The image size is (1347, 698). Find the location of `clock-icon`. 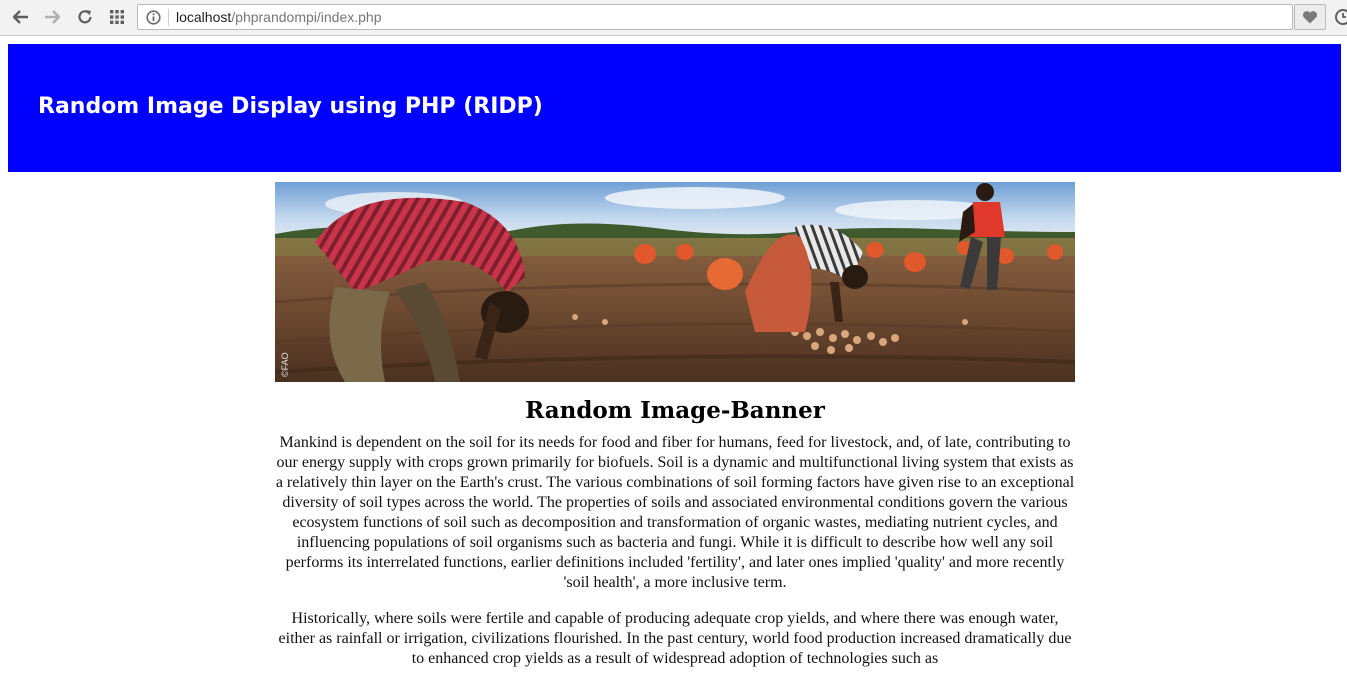

clock-icon is located at coordinates (1341, 17).